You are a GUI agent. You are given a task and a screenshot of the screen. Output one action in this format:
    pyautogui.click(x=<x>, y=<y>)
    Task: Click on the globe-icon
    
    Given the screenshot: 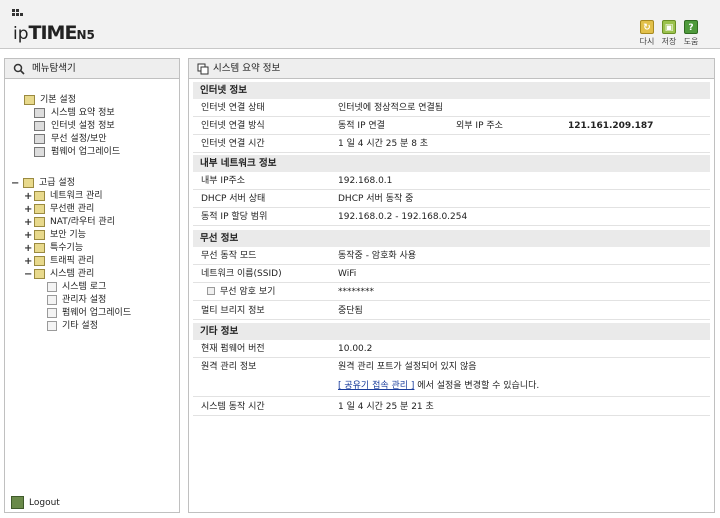 What is the action you would take?
    pyautogui.click(x=39, y=126)
    